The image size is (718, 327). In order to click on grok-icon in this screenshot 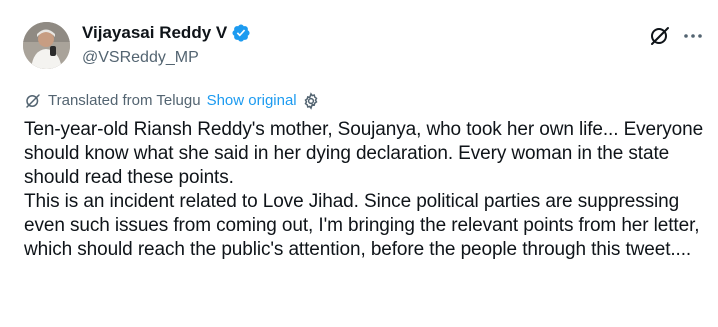, I will do `click(660, 36)`.